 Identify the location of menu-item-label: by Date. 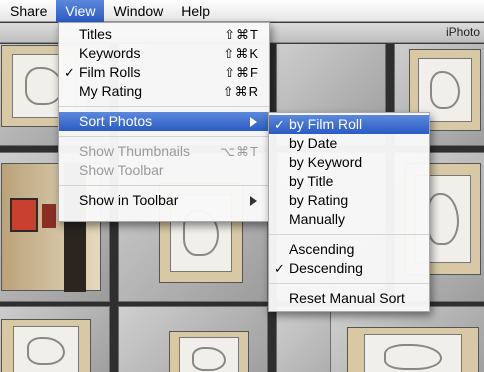
(313, 143).